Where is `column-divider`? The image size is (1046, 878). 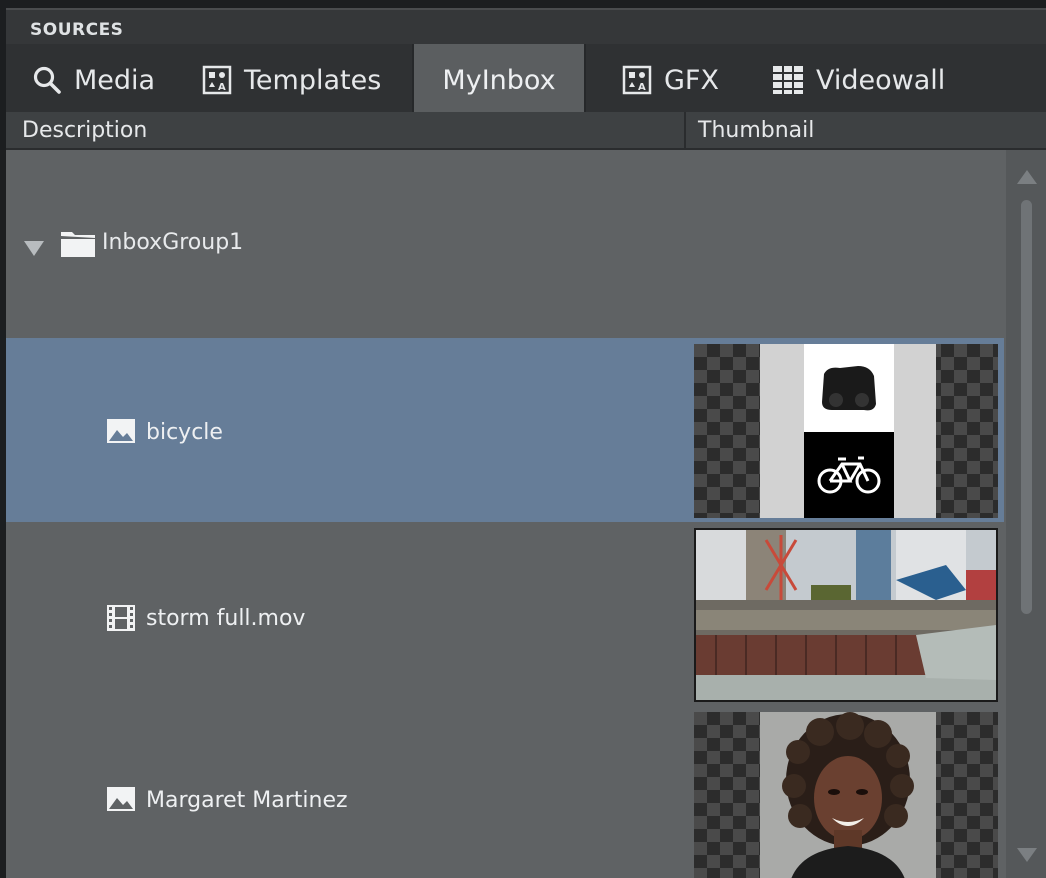 column-divider is located at coordinates (685, 131).